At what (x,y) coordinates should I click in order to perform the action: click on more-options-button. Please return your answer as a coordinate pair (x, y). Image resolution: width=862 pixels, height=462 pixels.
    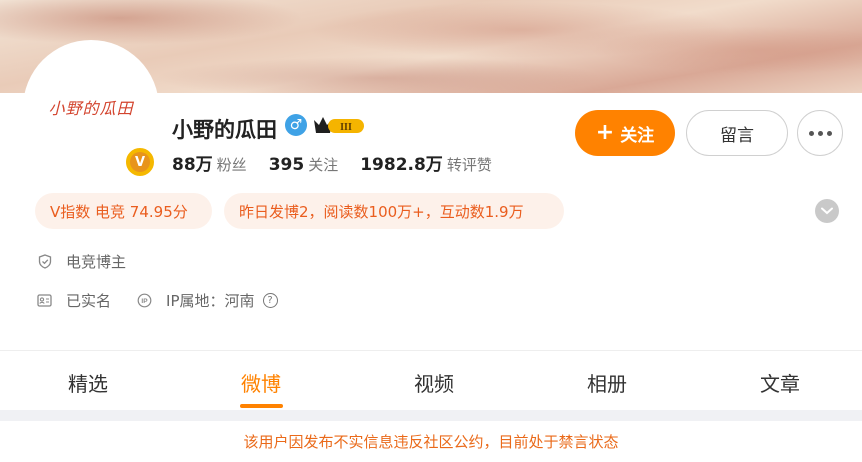
    Looking at the image, I should click on (820, 133).